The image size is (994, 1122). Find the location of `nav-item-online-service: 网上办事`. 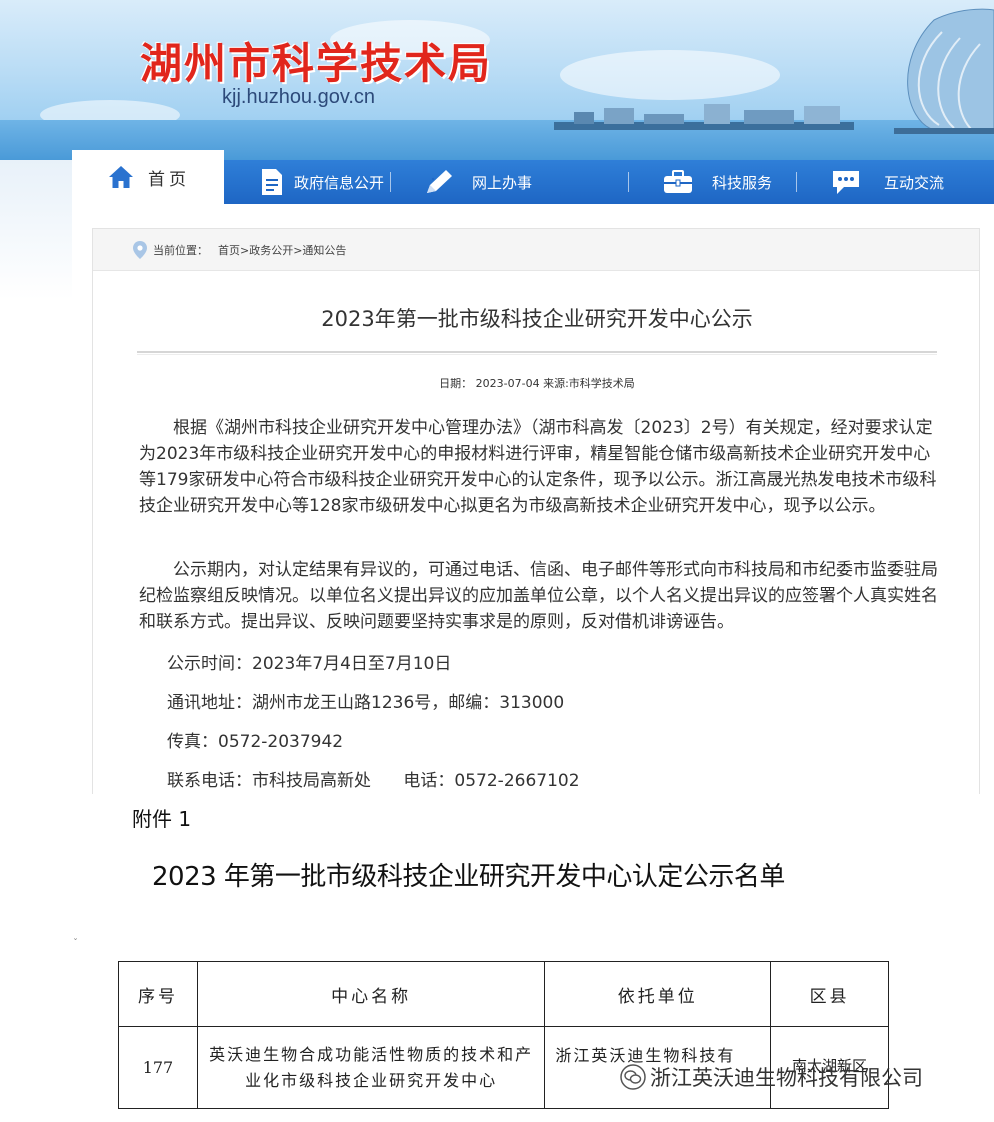

nav-item-online-service: 网上办事 is located at coordinates (478, 182).